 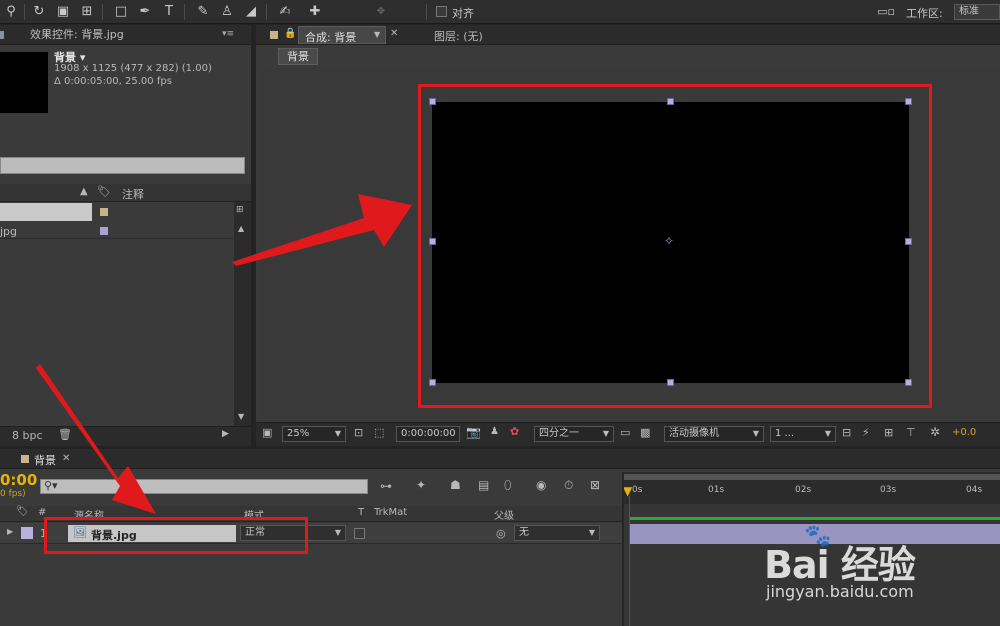 I want to click on scroll-up-icon: ▲, so click(x=241, y=228).